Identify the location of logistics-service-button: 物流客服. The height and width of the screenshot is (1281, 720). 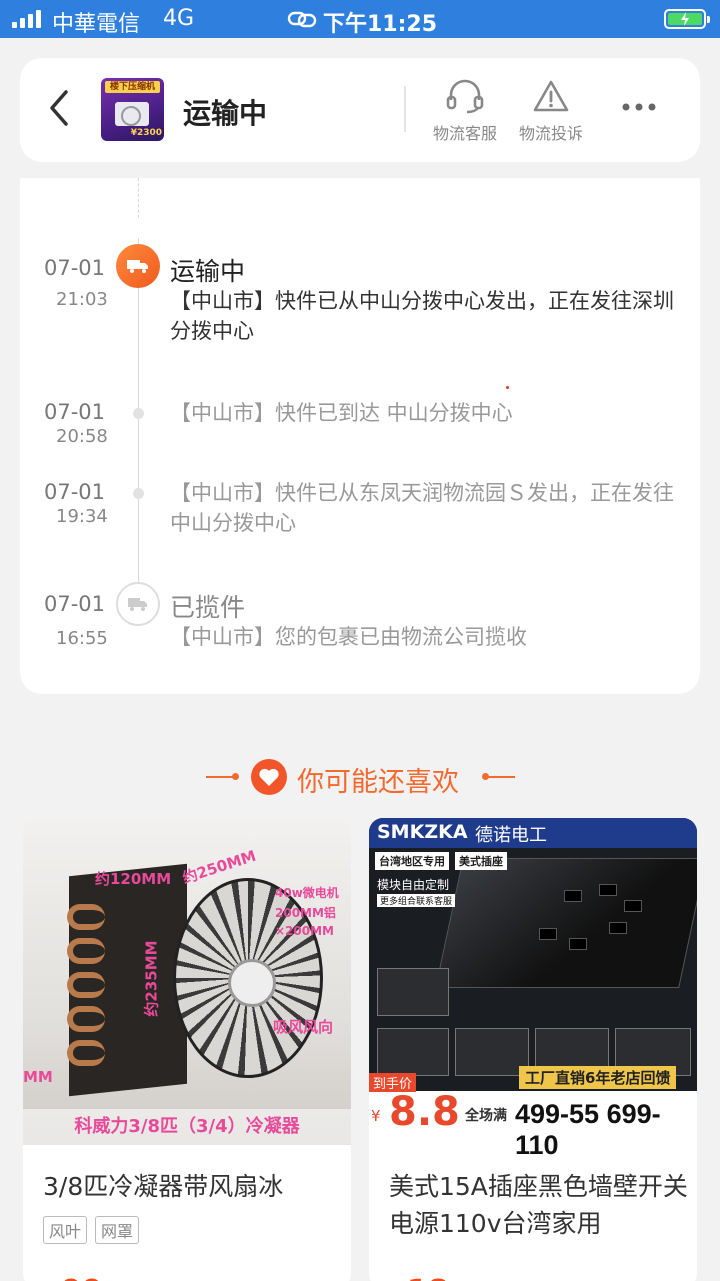
(465, 111).